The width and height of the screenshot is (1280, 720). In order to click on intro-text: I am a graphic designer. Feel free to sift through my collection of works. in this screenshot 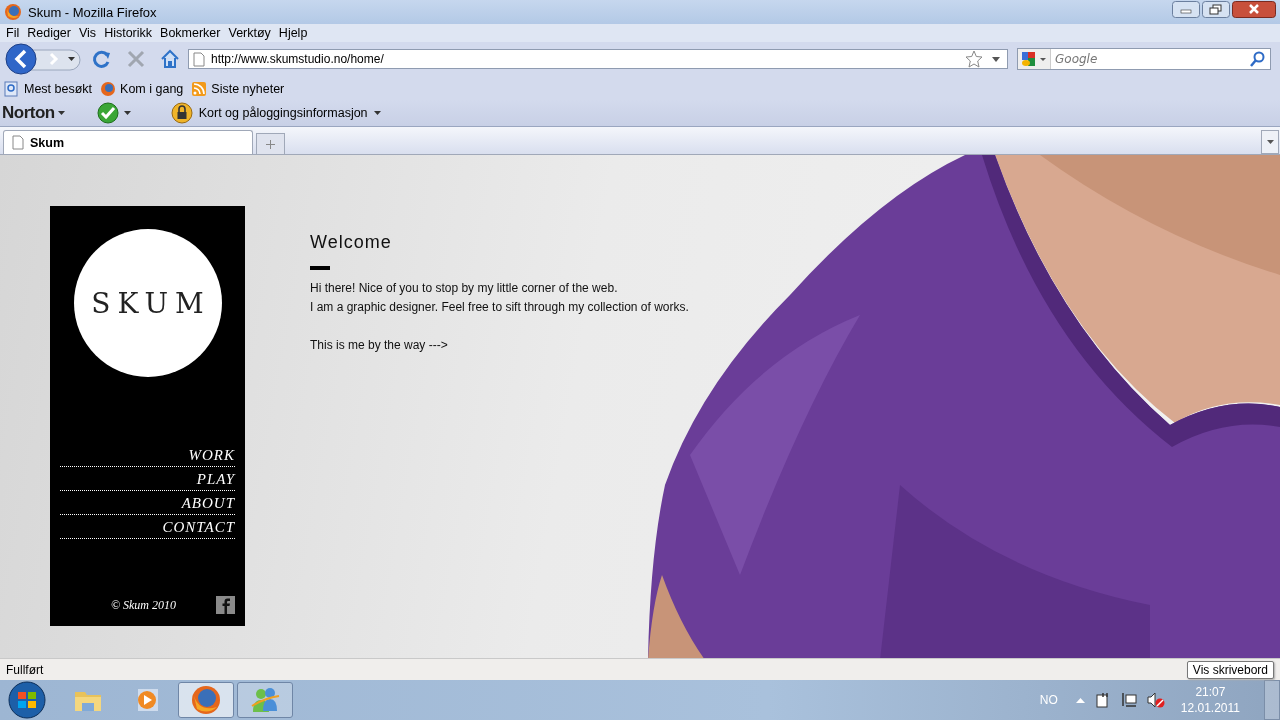, I will do `click(499, 307)`.